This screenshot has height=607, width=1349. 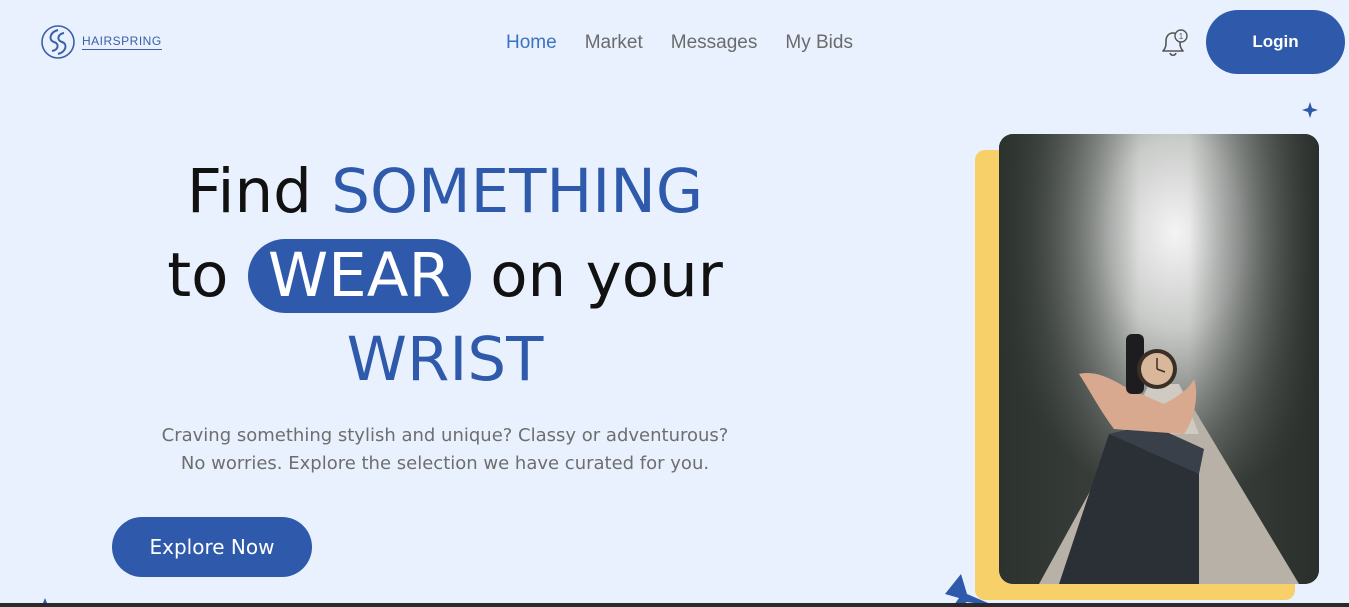 I want to click on brand-logo: HAIRSPRING, so click(x=101, y=42).